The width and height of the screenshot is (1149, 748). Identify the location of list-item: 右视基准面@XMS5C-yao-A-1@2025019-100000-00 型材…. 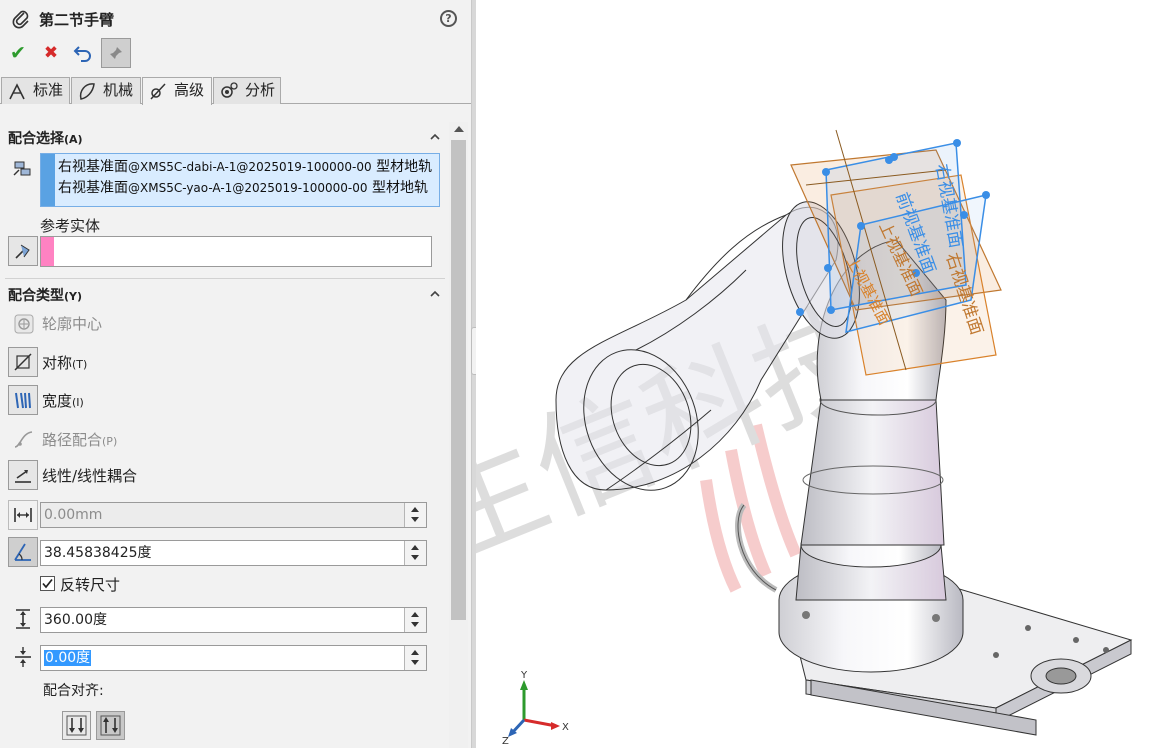
(248, 187).